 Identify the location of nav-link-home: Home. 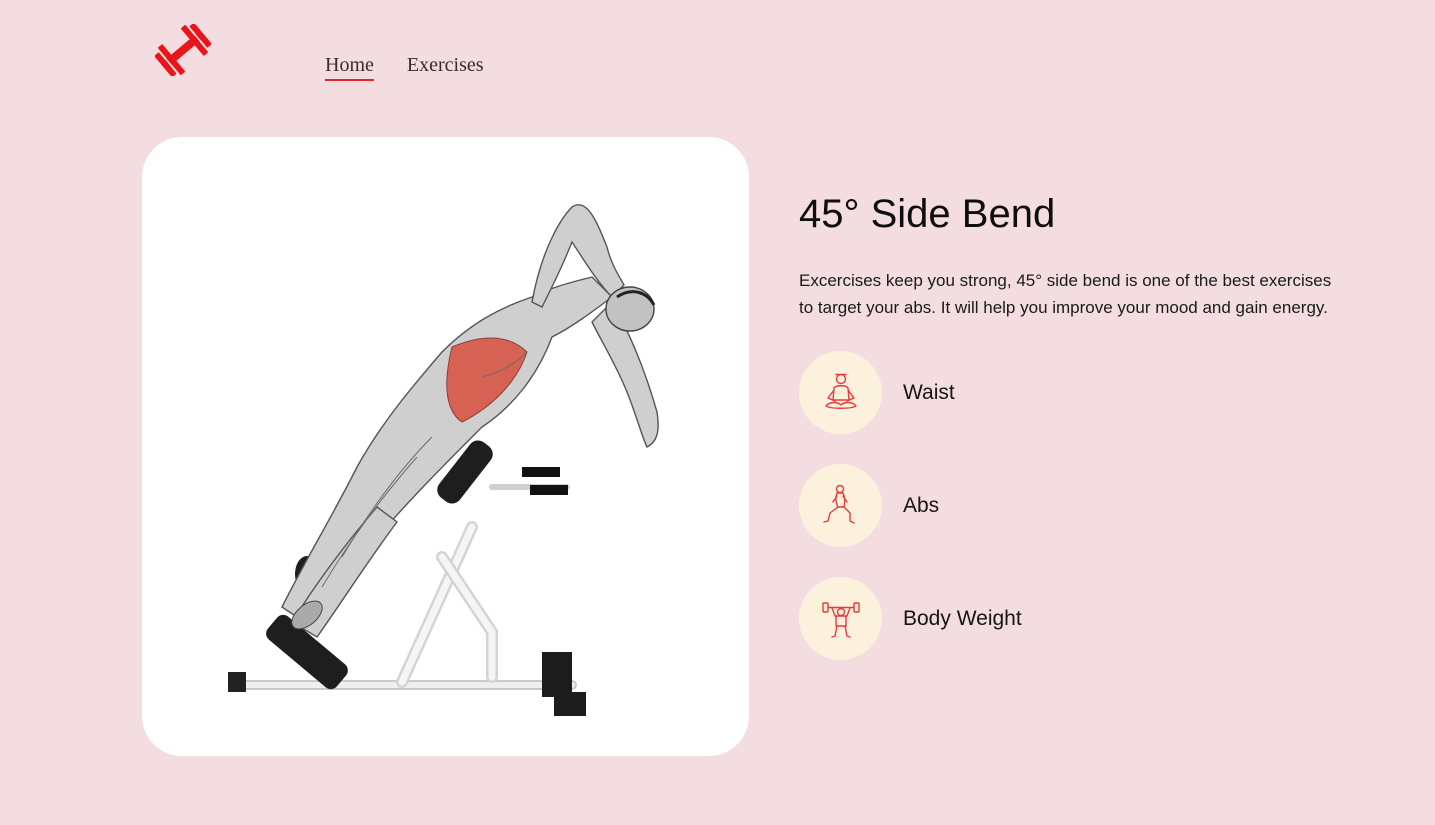
(349, 67).